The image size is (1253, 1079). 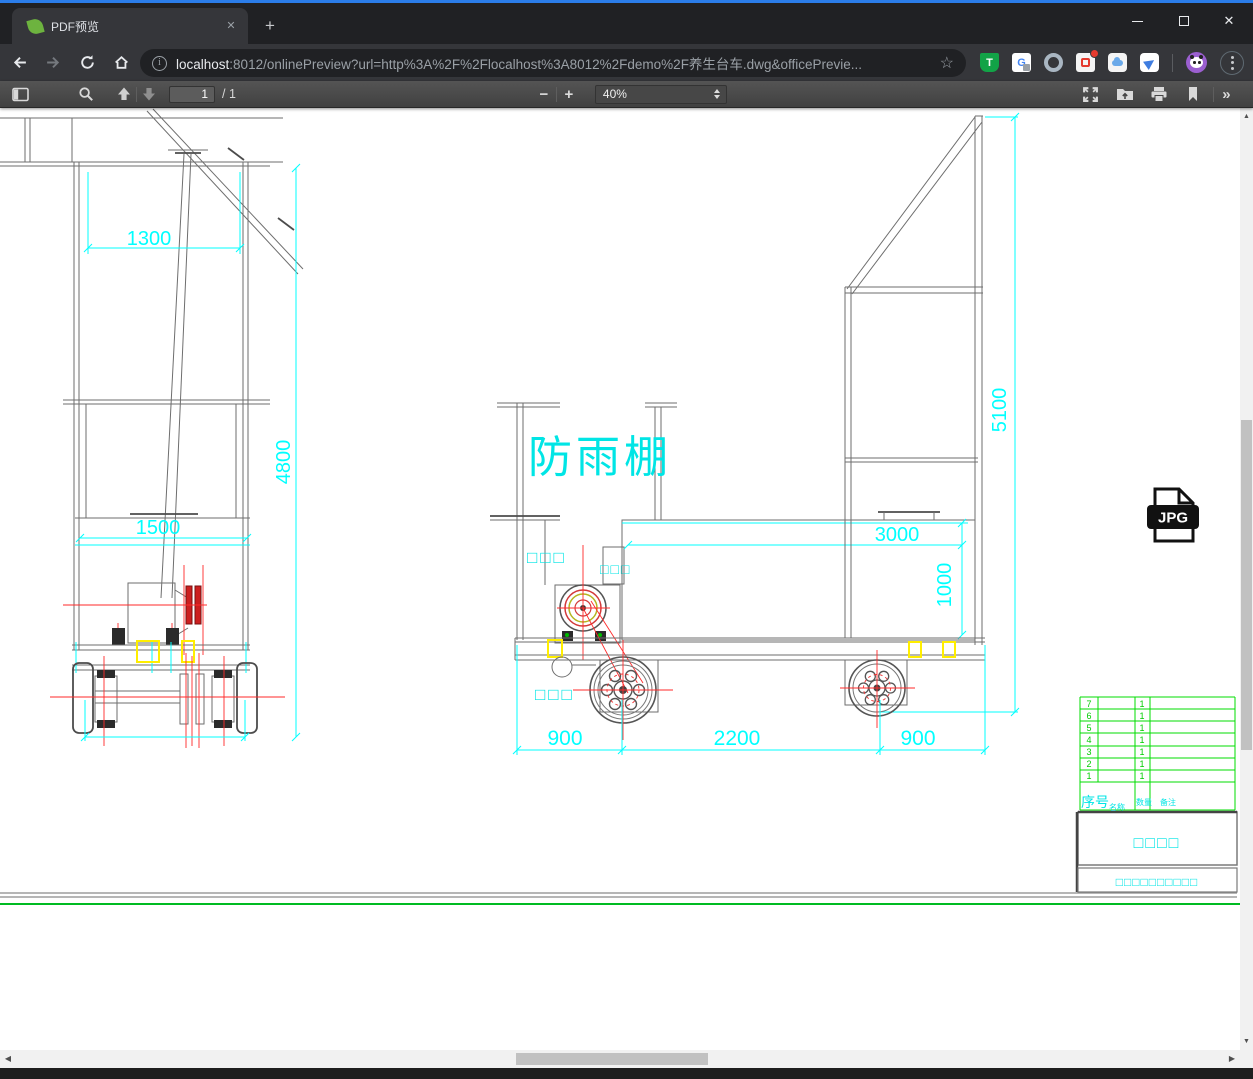 What do you see at coordinates (1168, 802) in the screenshot?
I see `header-remark: 备注` at bounding box center [1168, 802].